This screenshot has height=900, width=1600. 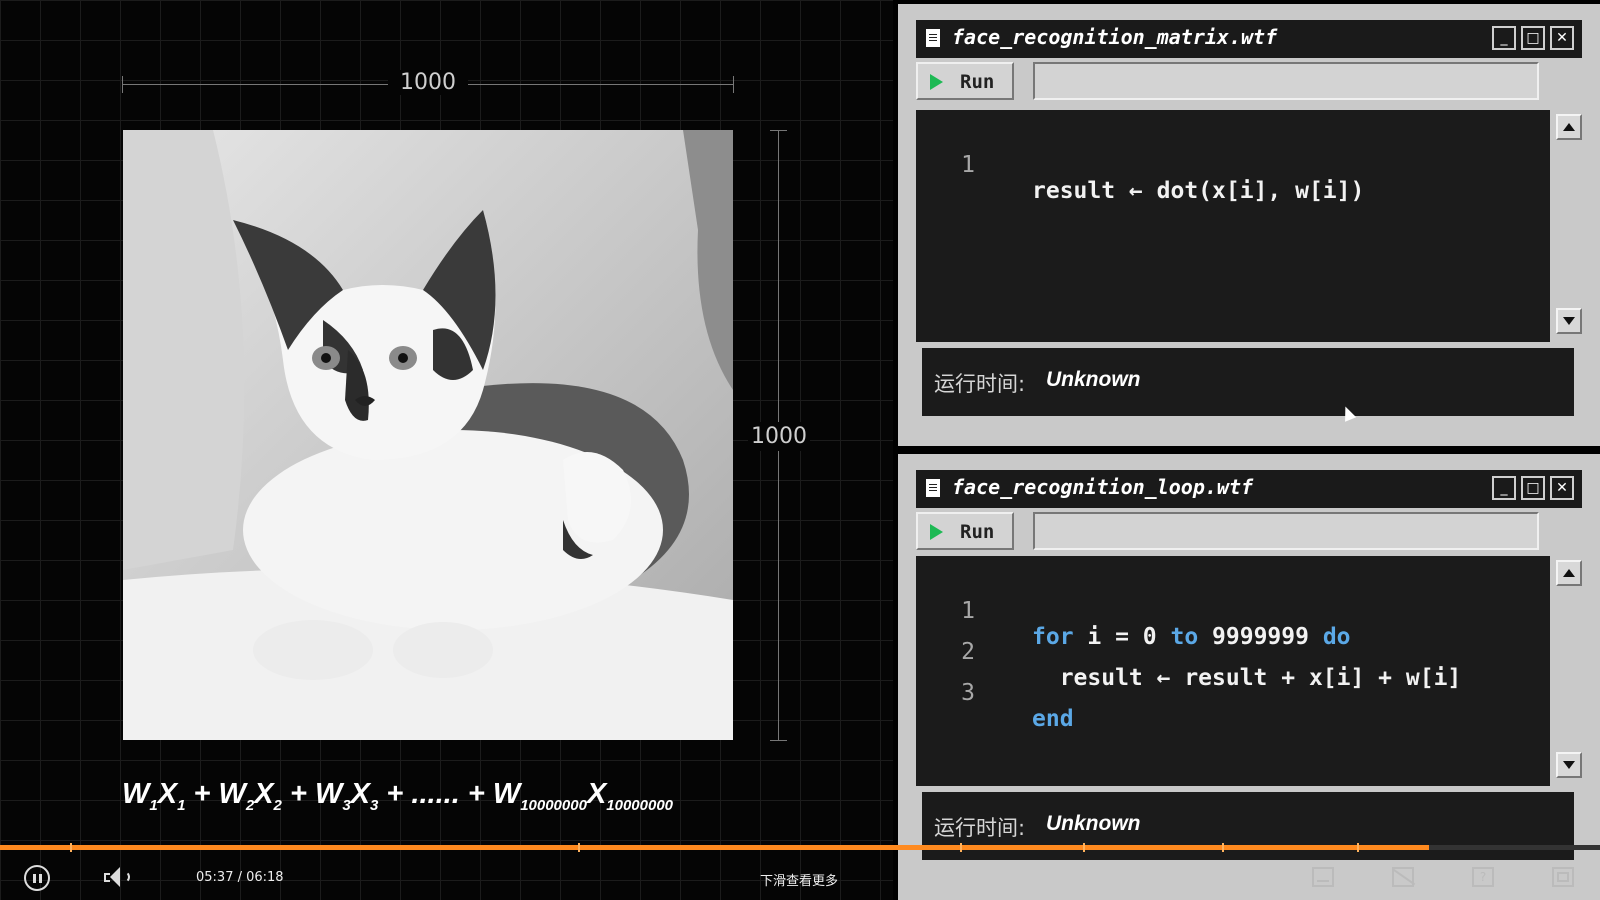 What do you see at coordinates (1198, 191) in the screenshot?
I see `code-text: result ← dot(x[i], w[i])` at bounding box center [1198, 191].